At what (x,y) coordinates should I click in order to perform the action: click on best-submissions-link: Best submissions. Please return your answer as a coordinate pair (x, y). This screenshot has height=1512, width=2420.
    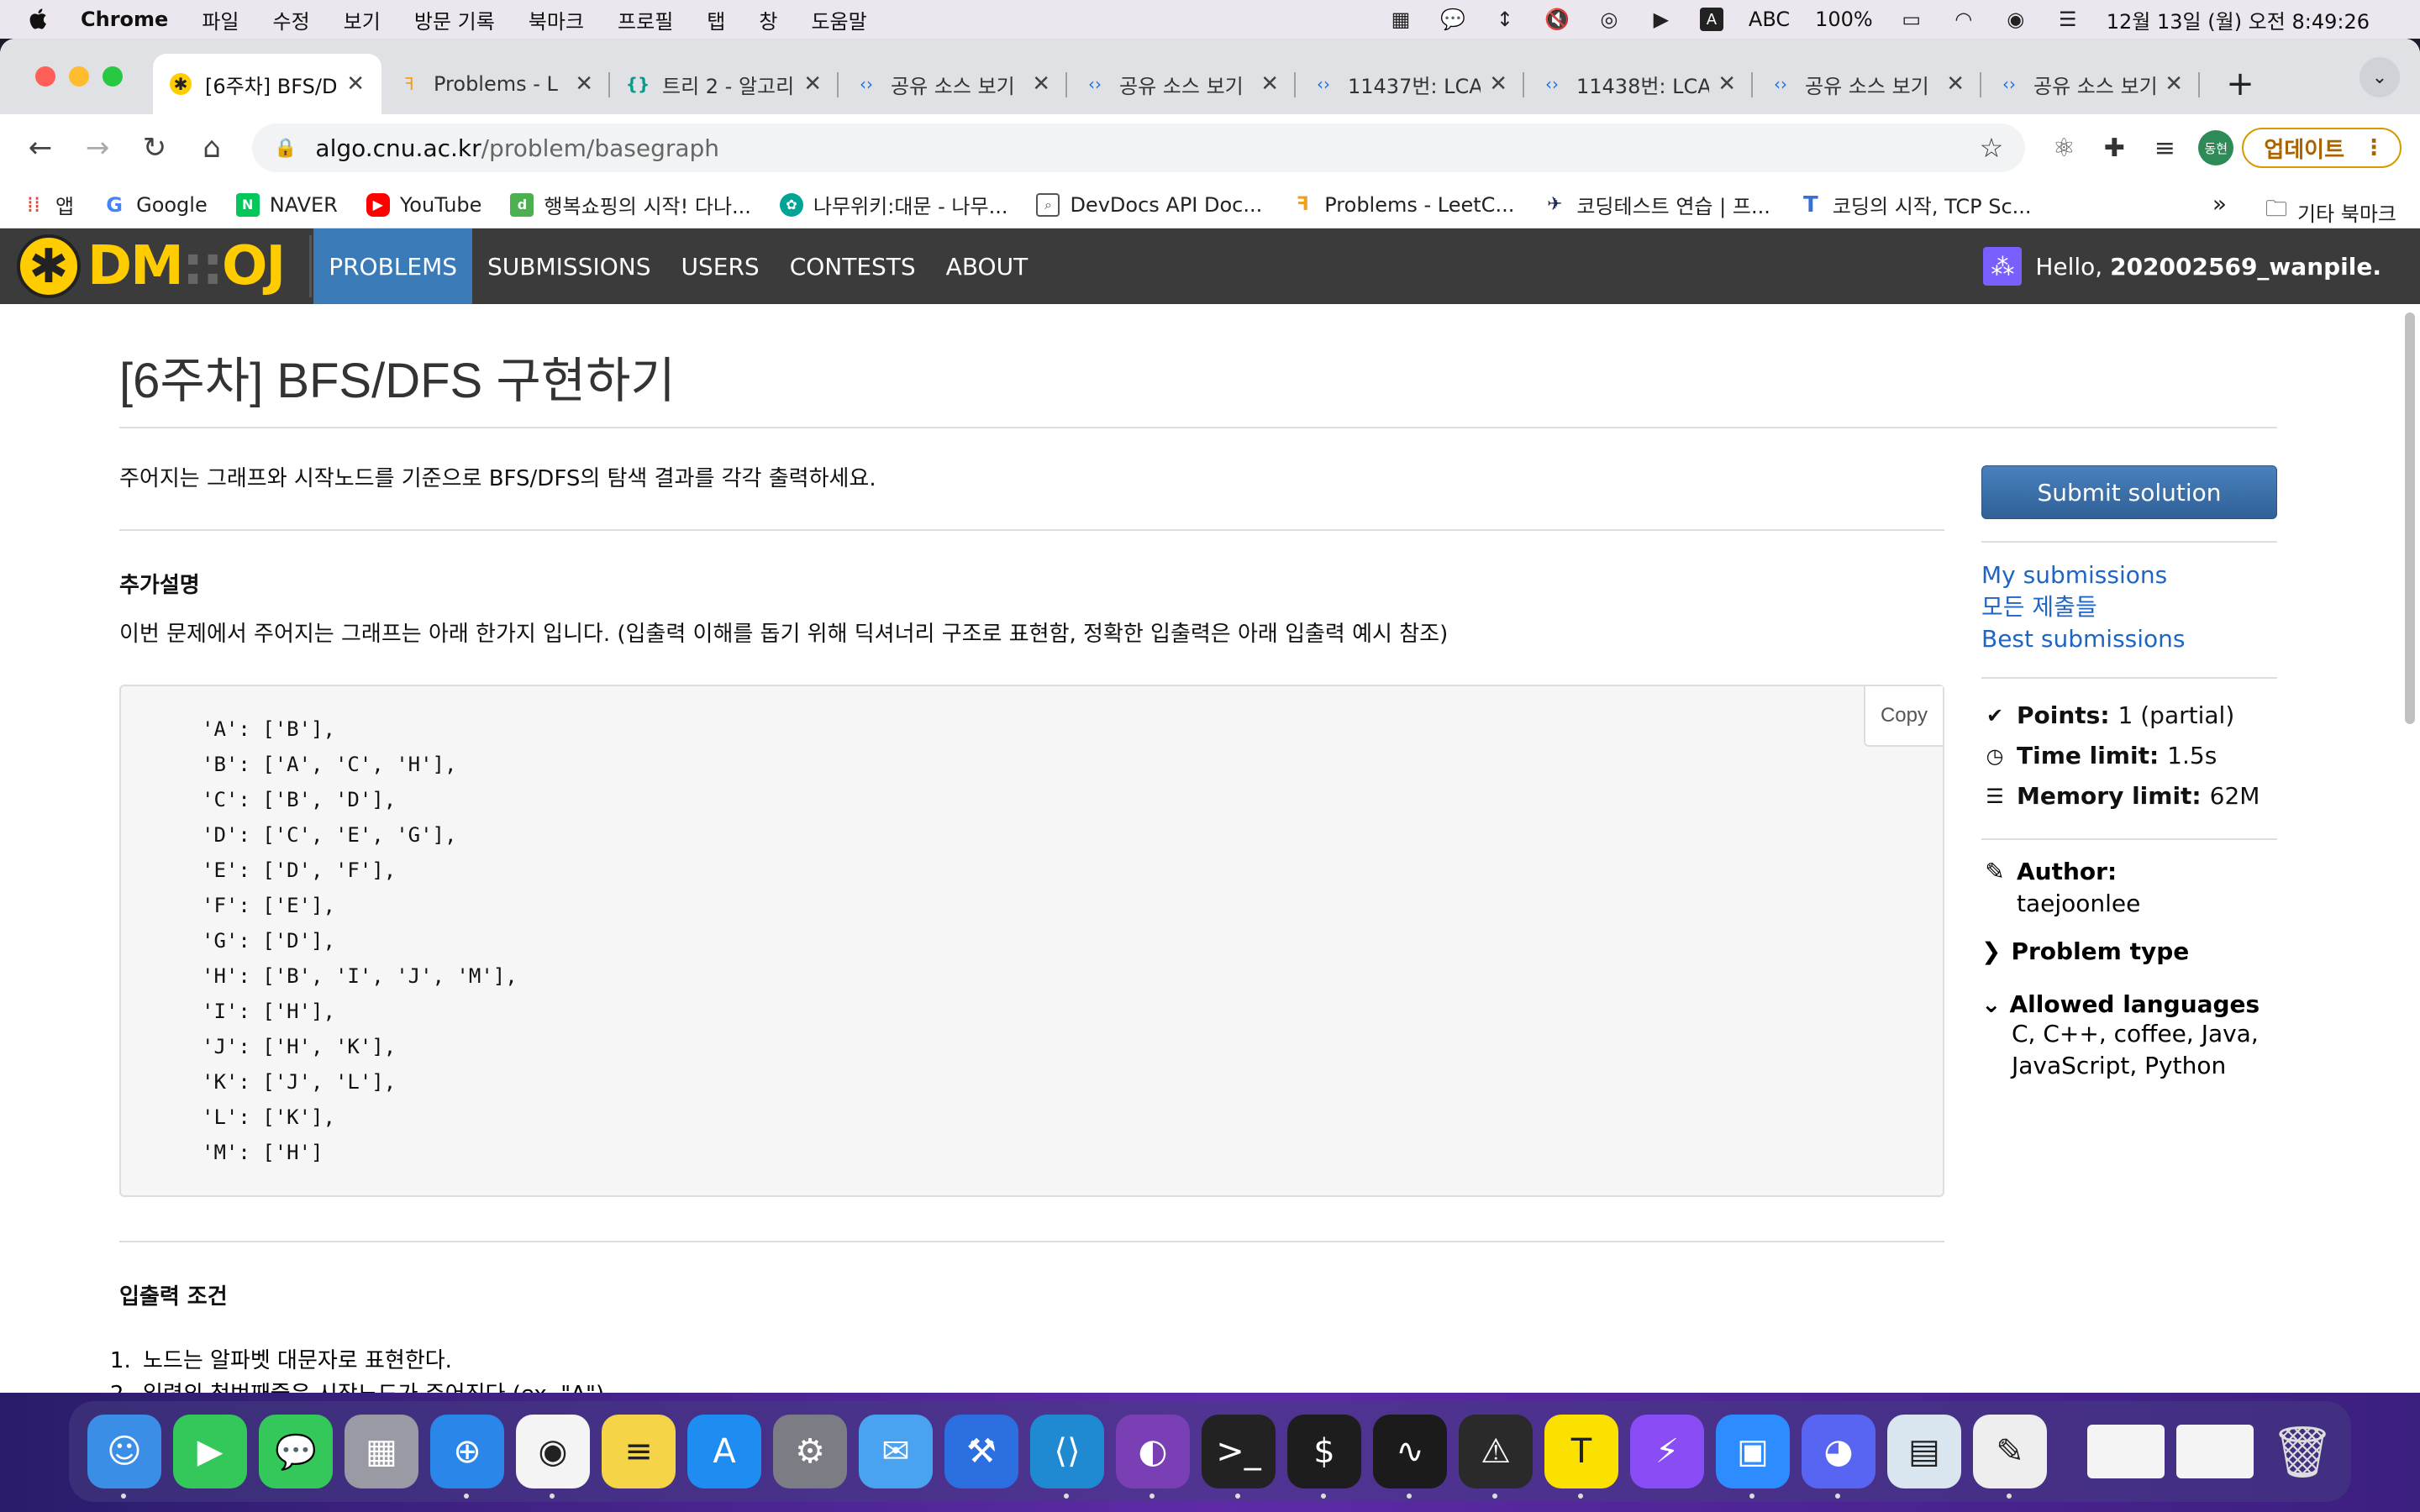
    Looking at the image, I should click on (2129, 639).